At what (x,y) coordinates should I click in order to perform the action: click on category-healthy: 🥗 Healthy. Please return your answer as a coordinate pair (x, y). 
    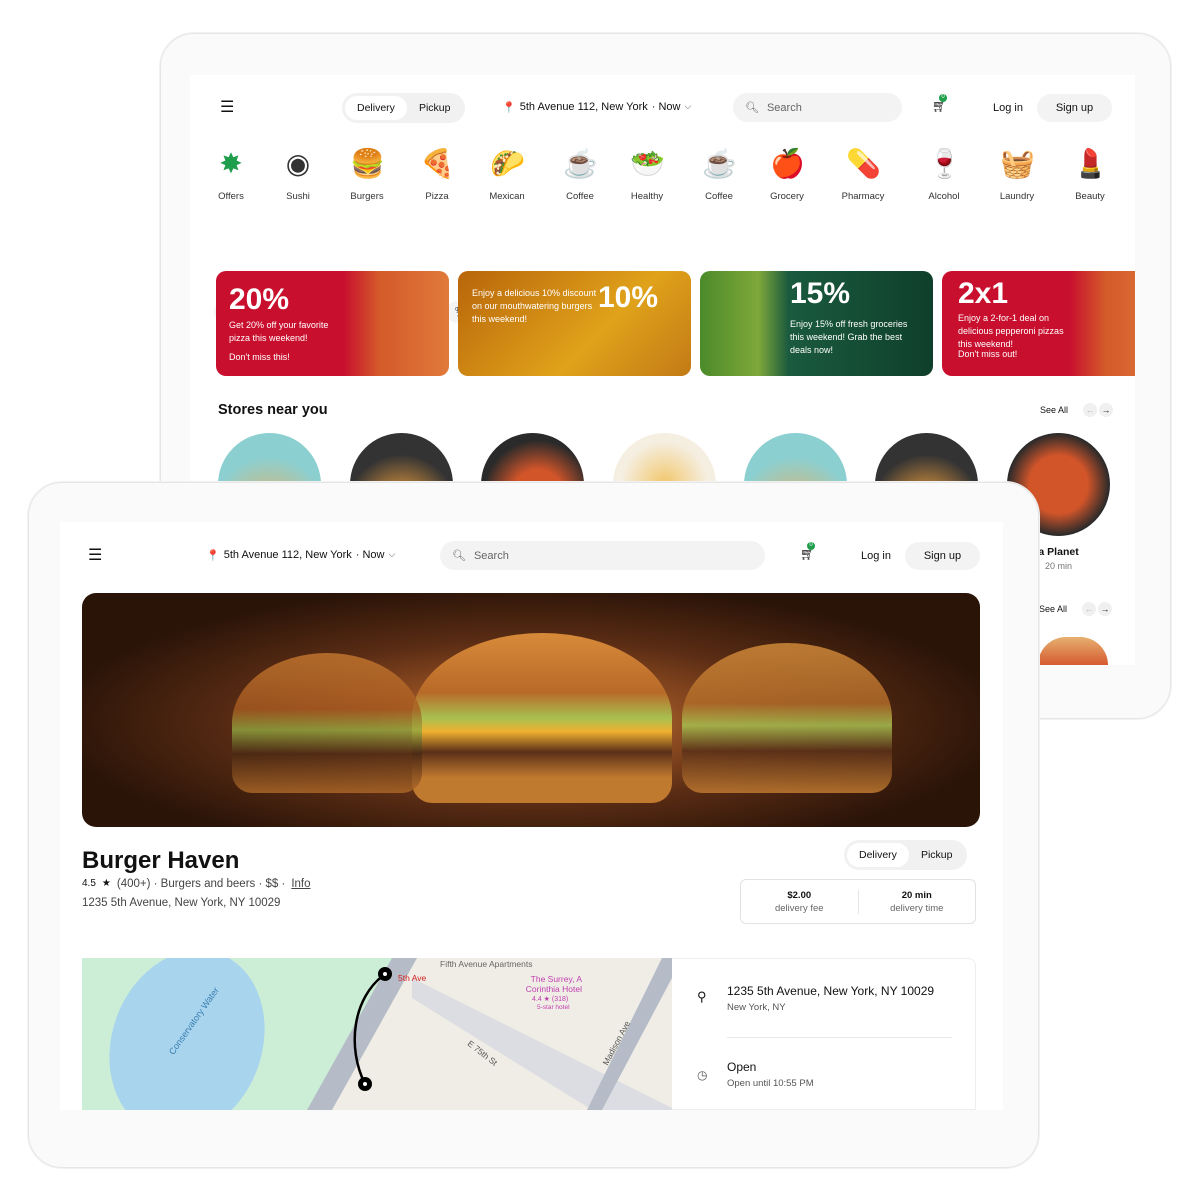
    Looking at the image, I should click on (647, 174).